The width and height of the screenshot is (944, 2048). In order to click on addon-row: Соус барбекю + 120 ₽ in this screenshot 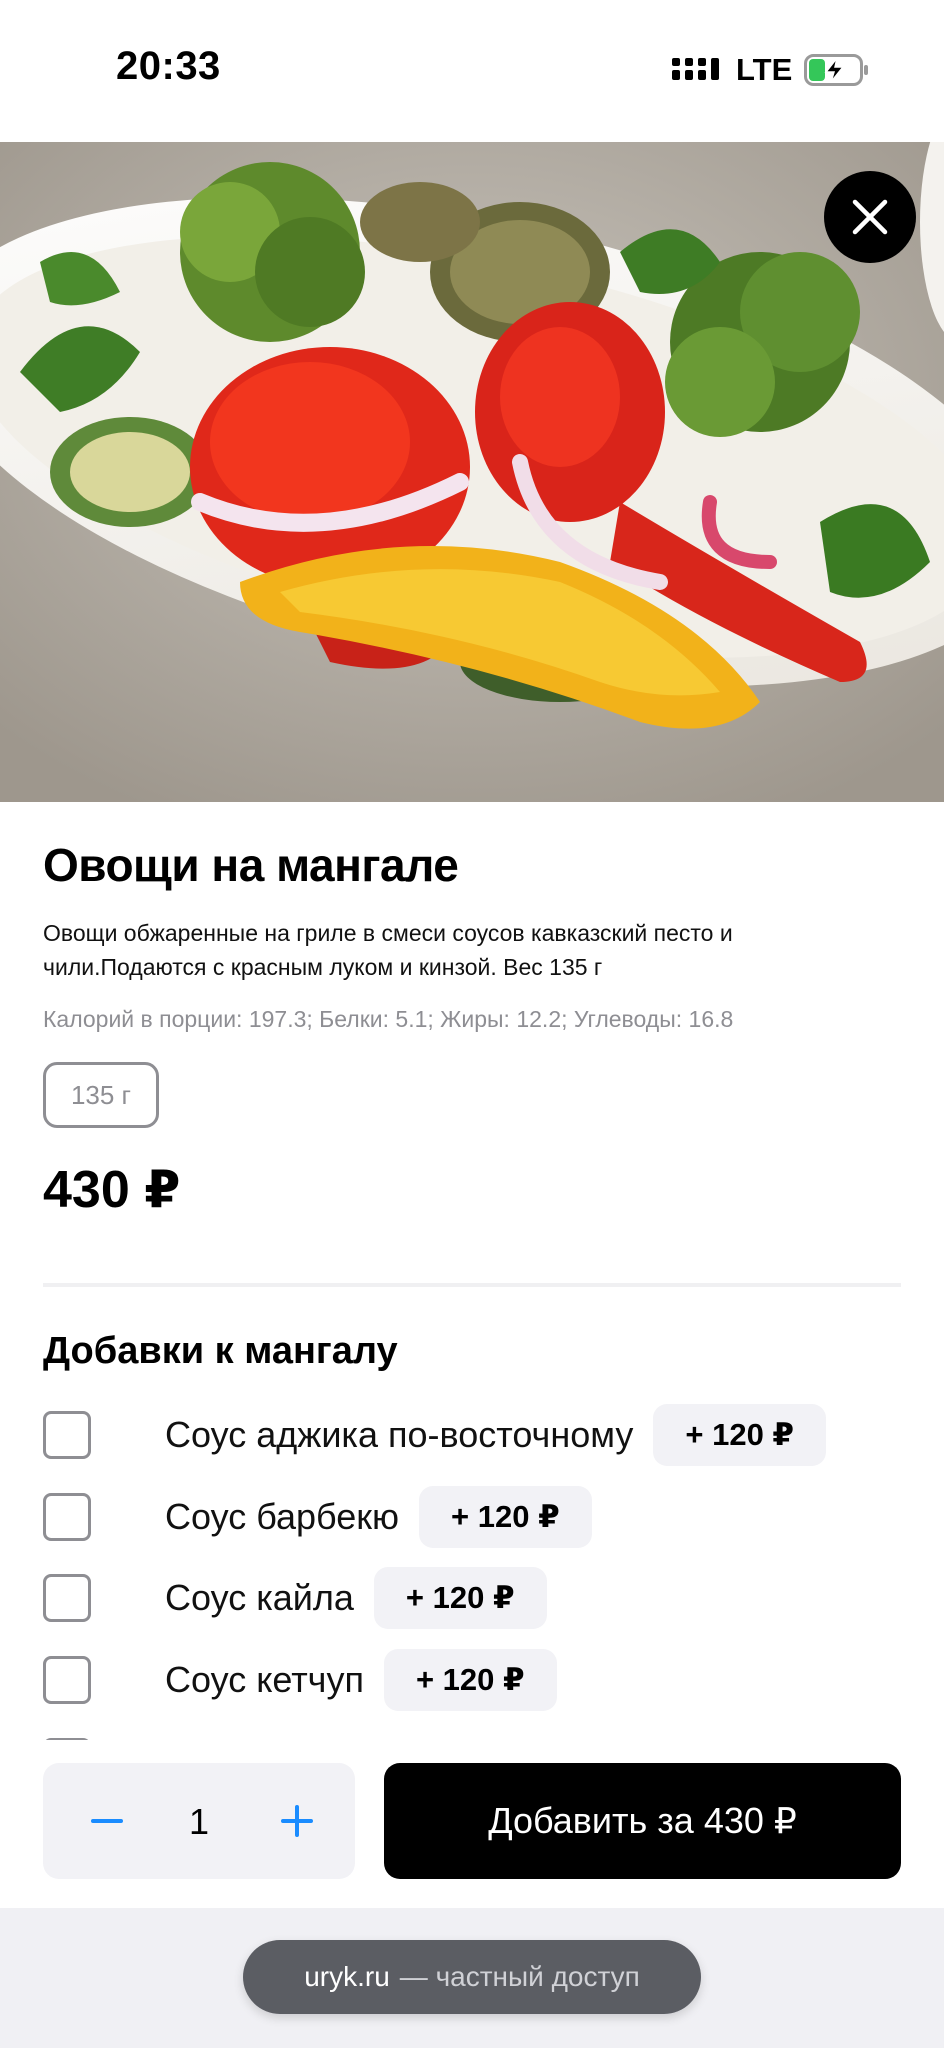, I will do `click(317, 1517)`.